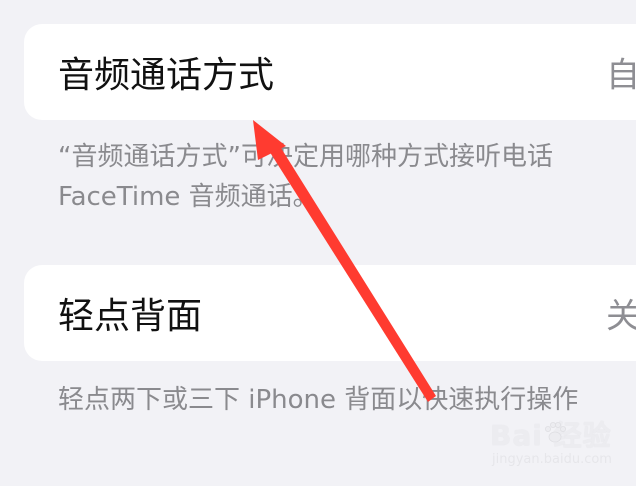  What do you see at coordinates (555, 432) in the screenshot?
I see `paw-icon` at bounding box center [555, 432].